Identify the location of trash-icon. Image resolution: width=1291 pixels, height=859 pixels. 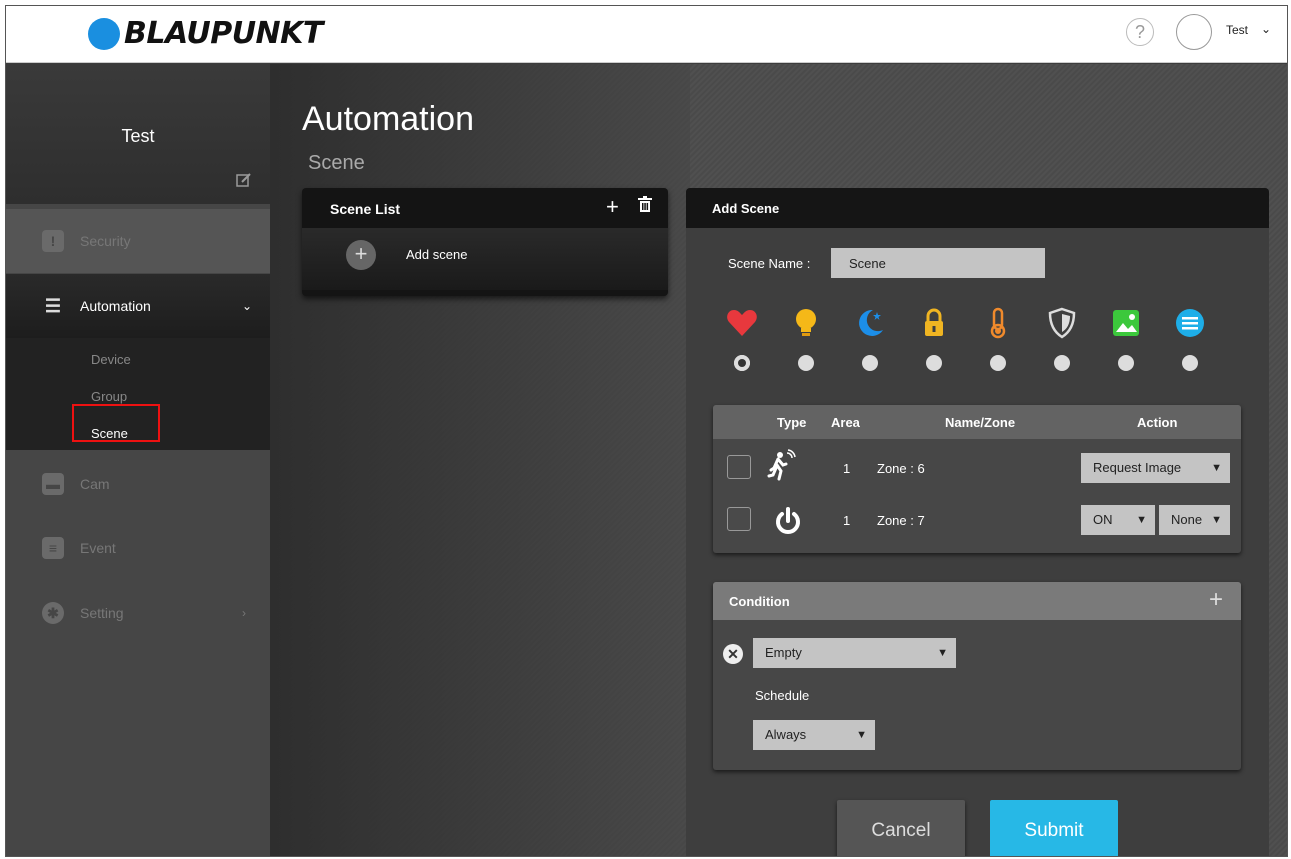
(645, 204).